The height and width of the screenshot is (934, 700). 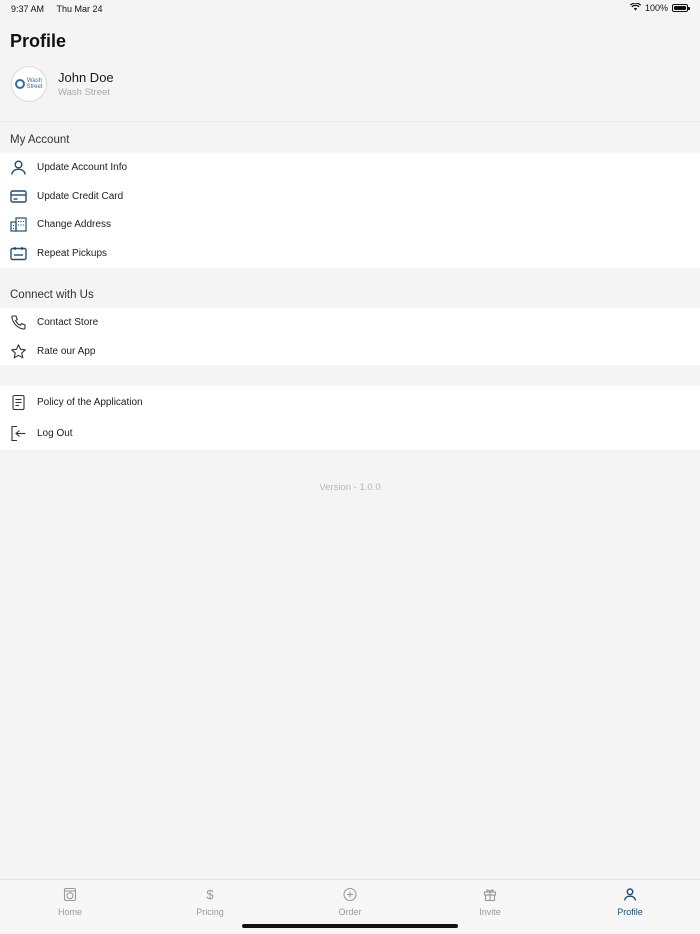 I want to click on wifi-icon, so click(x=635, y=7).